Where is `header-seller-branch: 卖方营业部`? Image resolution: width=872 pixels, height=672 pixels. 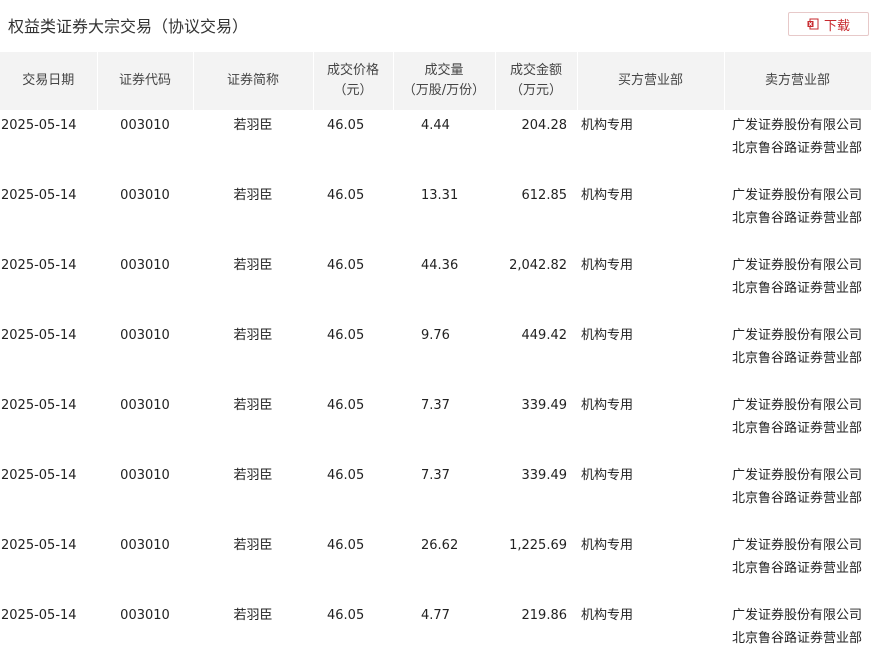 header-seller-branch: 卖方营业部 is located at coordinates (798, 81).